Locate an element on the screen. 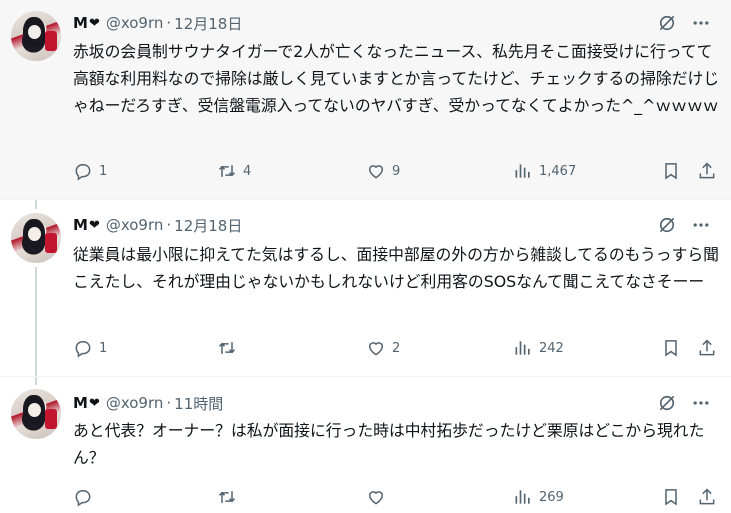  views-button: 1,467 is located at coordinates (544, 171).